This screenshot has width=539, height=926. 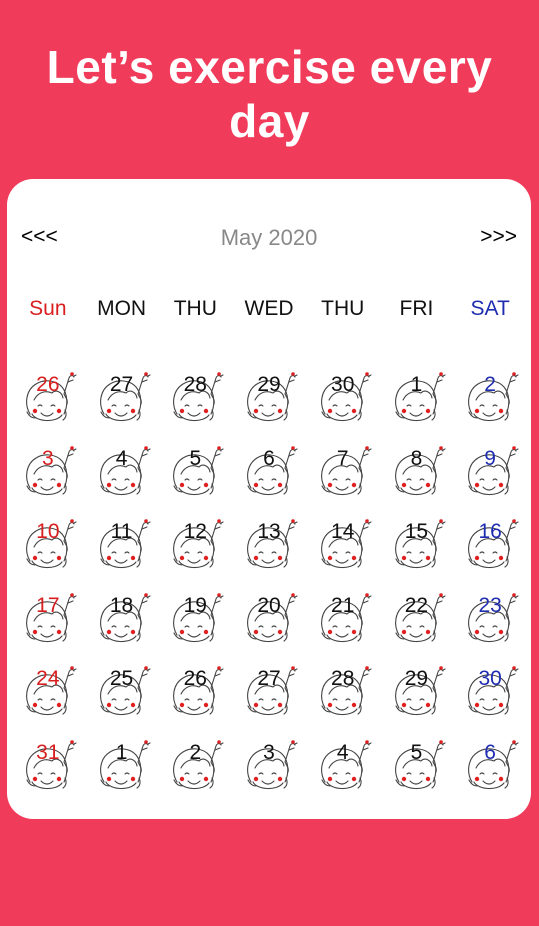 What do you see at coordinates (416, 458) in the screenshot?
I see `day-number: 8` at bounding box center [416, 458].